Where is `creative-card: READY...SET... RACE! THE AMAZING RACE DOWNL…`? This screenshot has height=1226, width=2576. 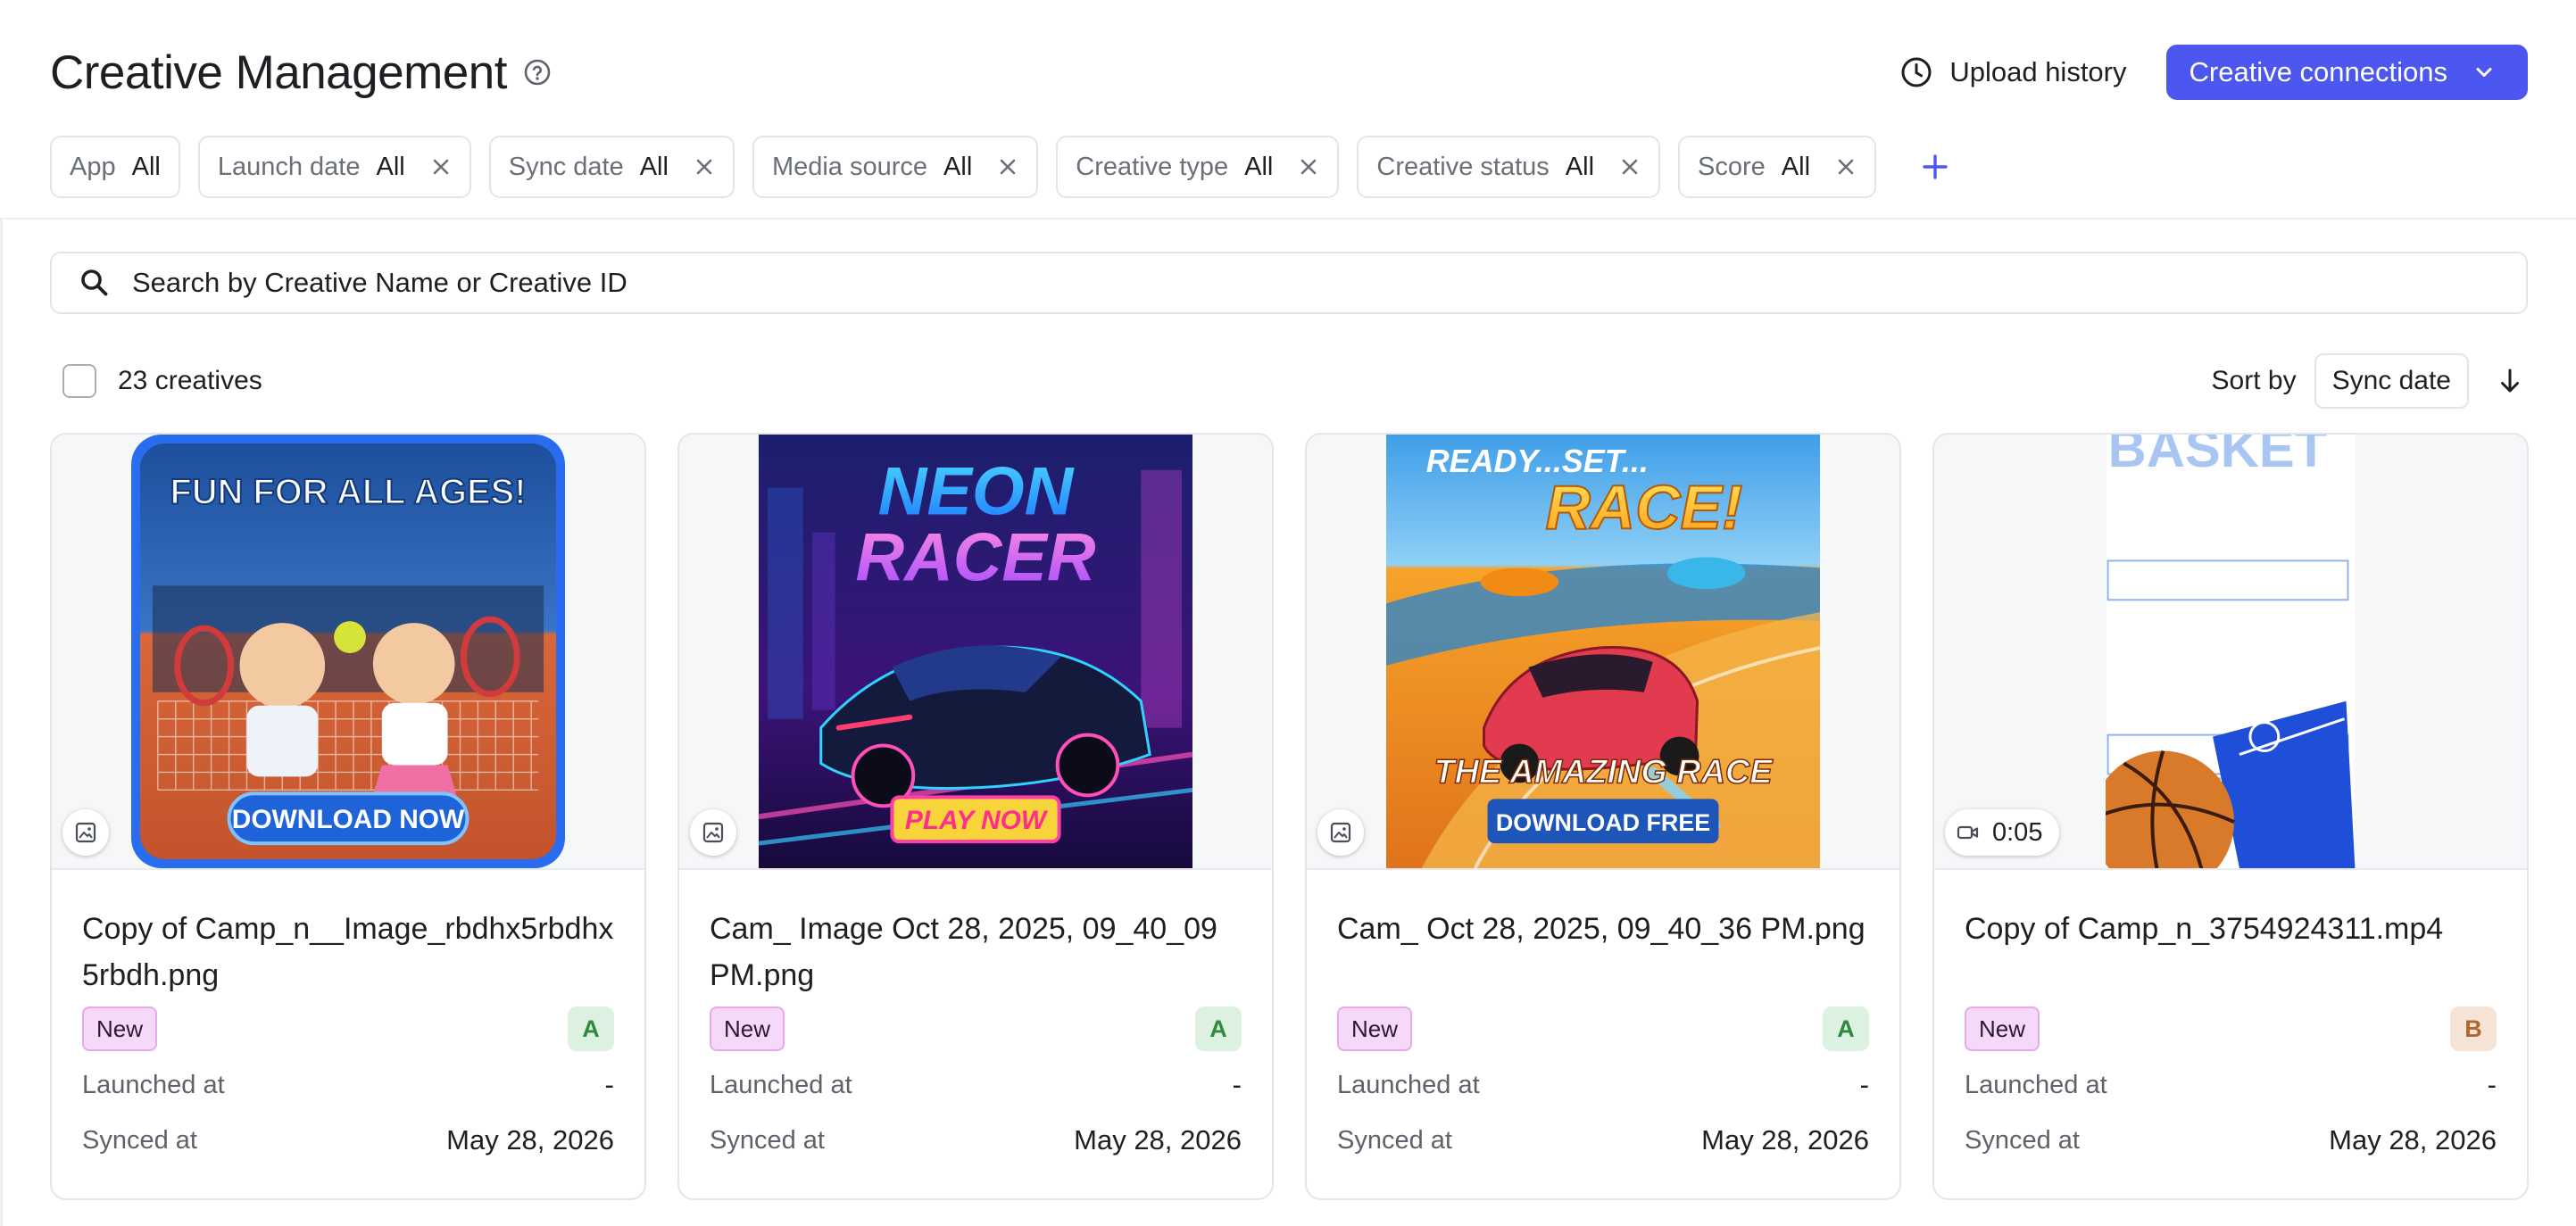 creative-card: READY...SET... RACE! THE AMAZING RACE DOWNL… is located at coordinates (1603, 816).